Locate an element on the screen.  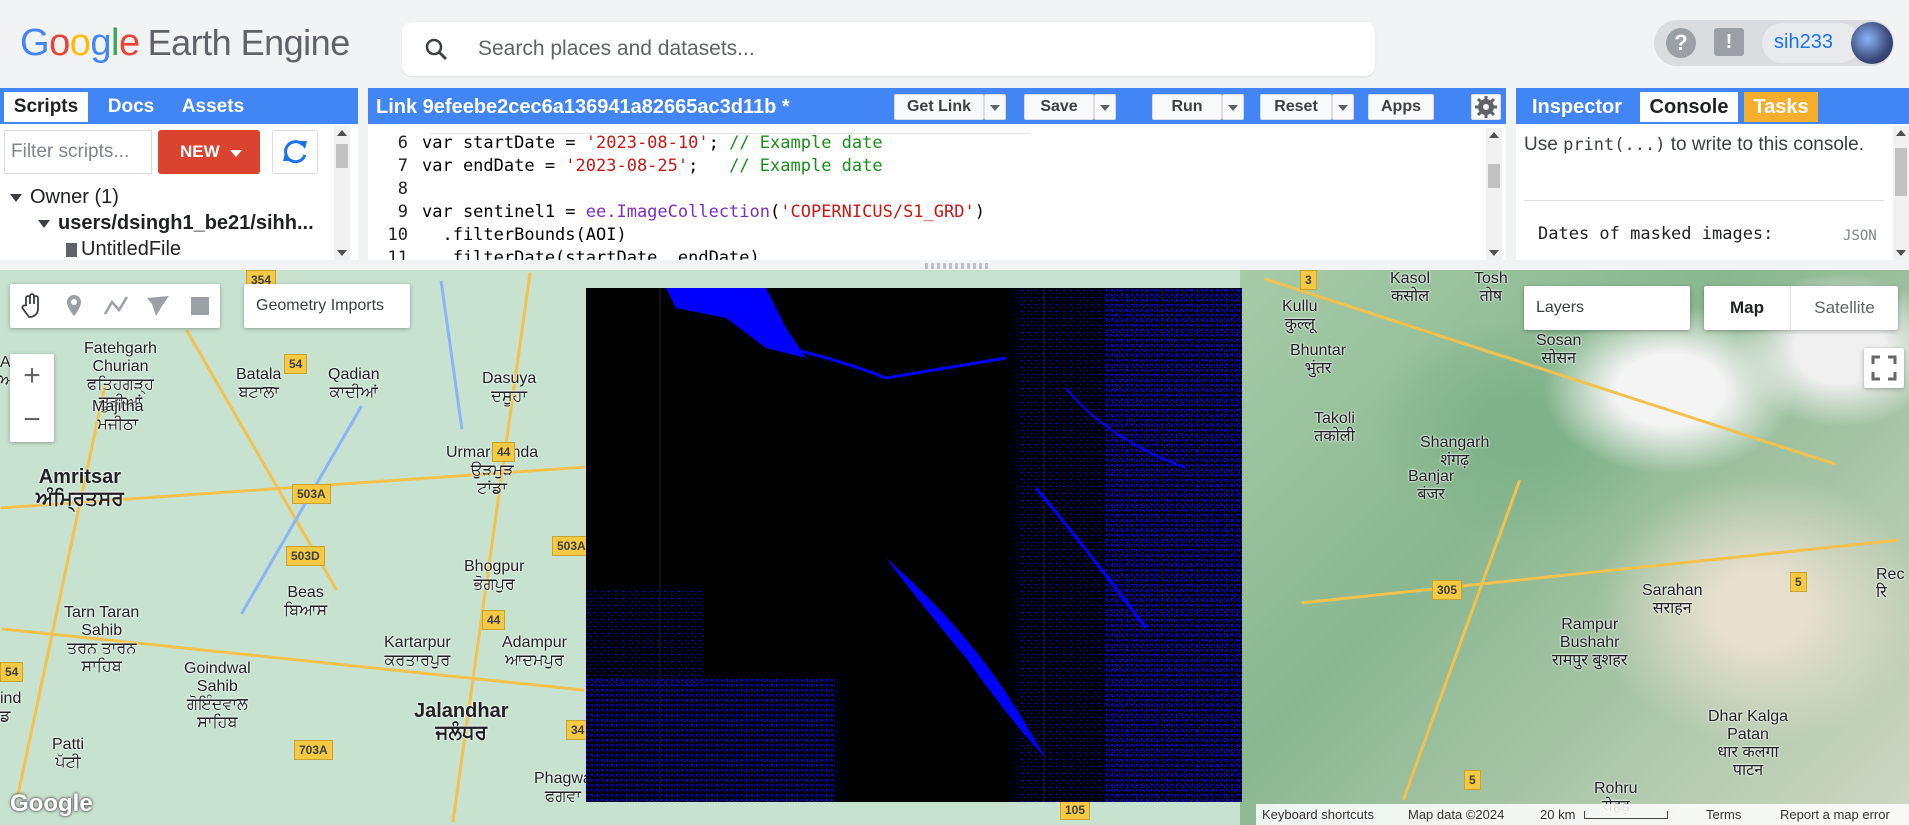
place-name: Sosan सोसन is located at coordinates (1559, 349).